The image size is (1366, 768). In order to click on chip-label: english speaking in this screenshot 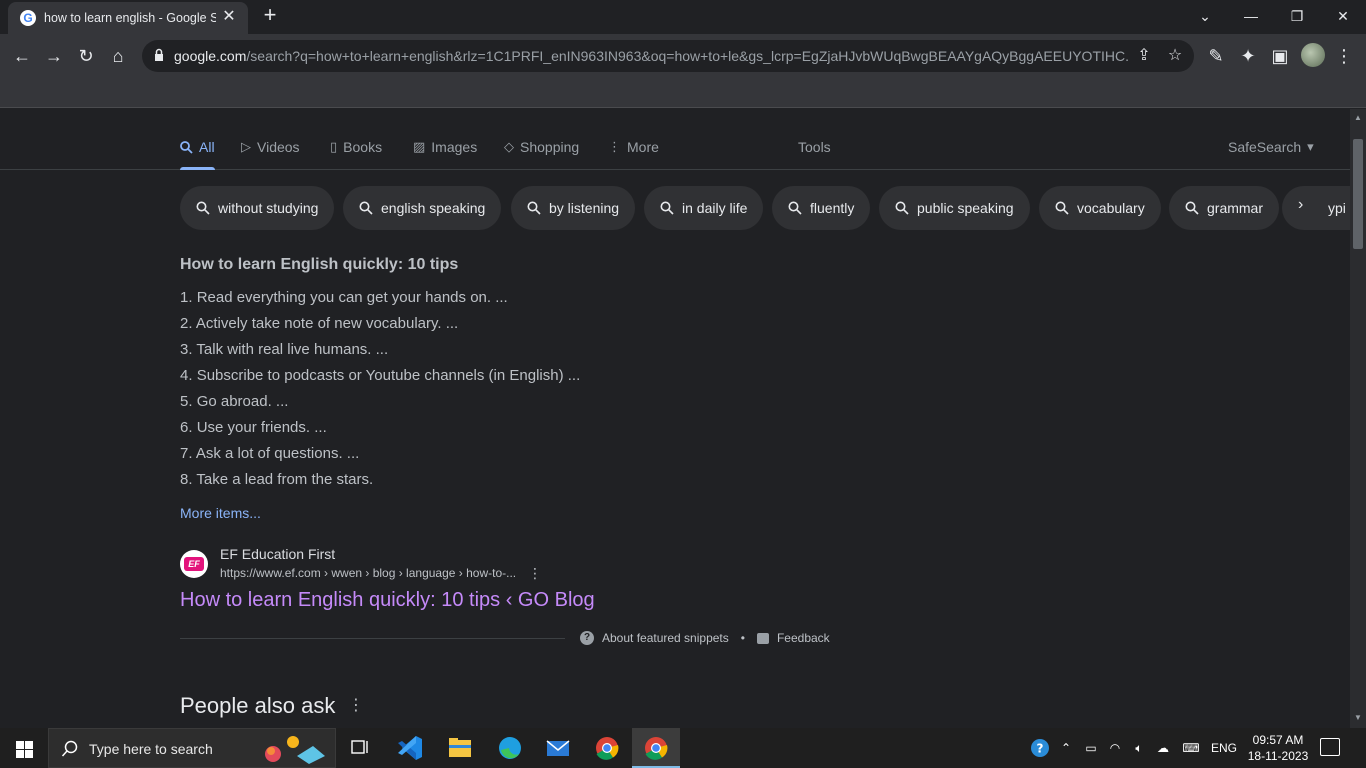, I will do `click(433, 208)`.